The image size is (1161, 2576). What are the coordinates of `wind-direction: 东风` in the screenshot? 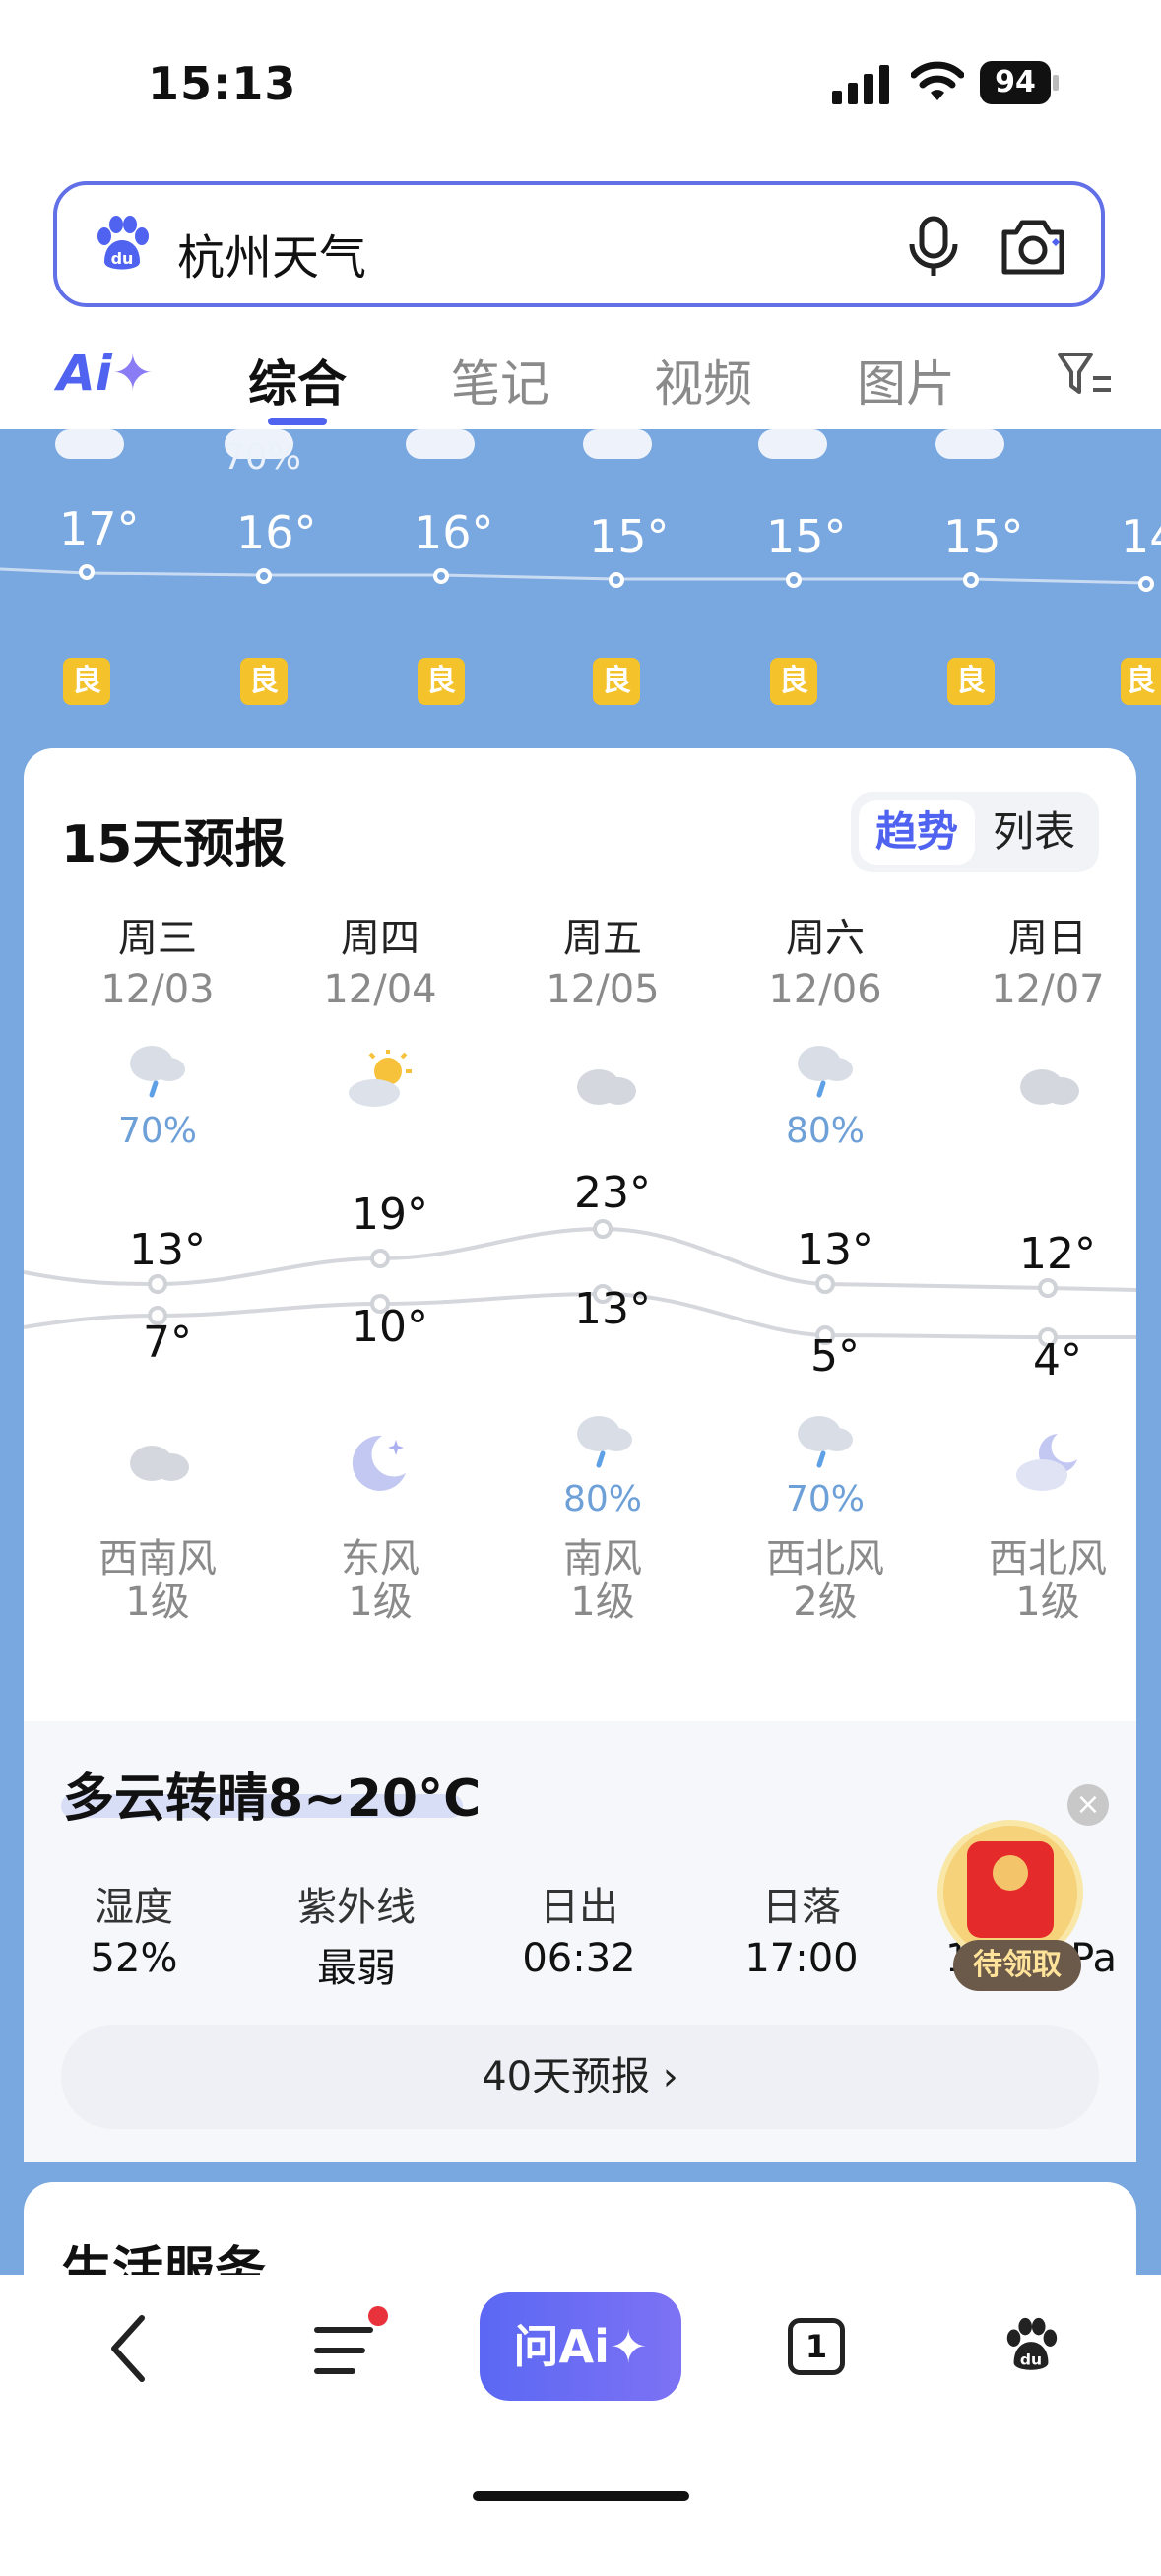 It's located at (380, 1558).